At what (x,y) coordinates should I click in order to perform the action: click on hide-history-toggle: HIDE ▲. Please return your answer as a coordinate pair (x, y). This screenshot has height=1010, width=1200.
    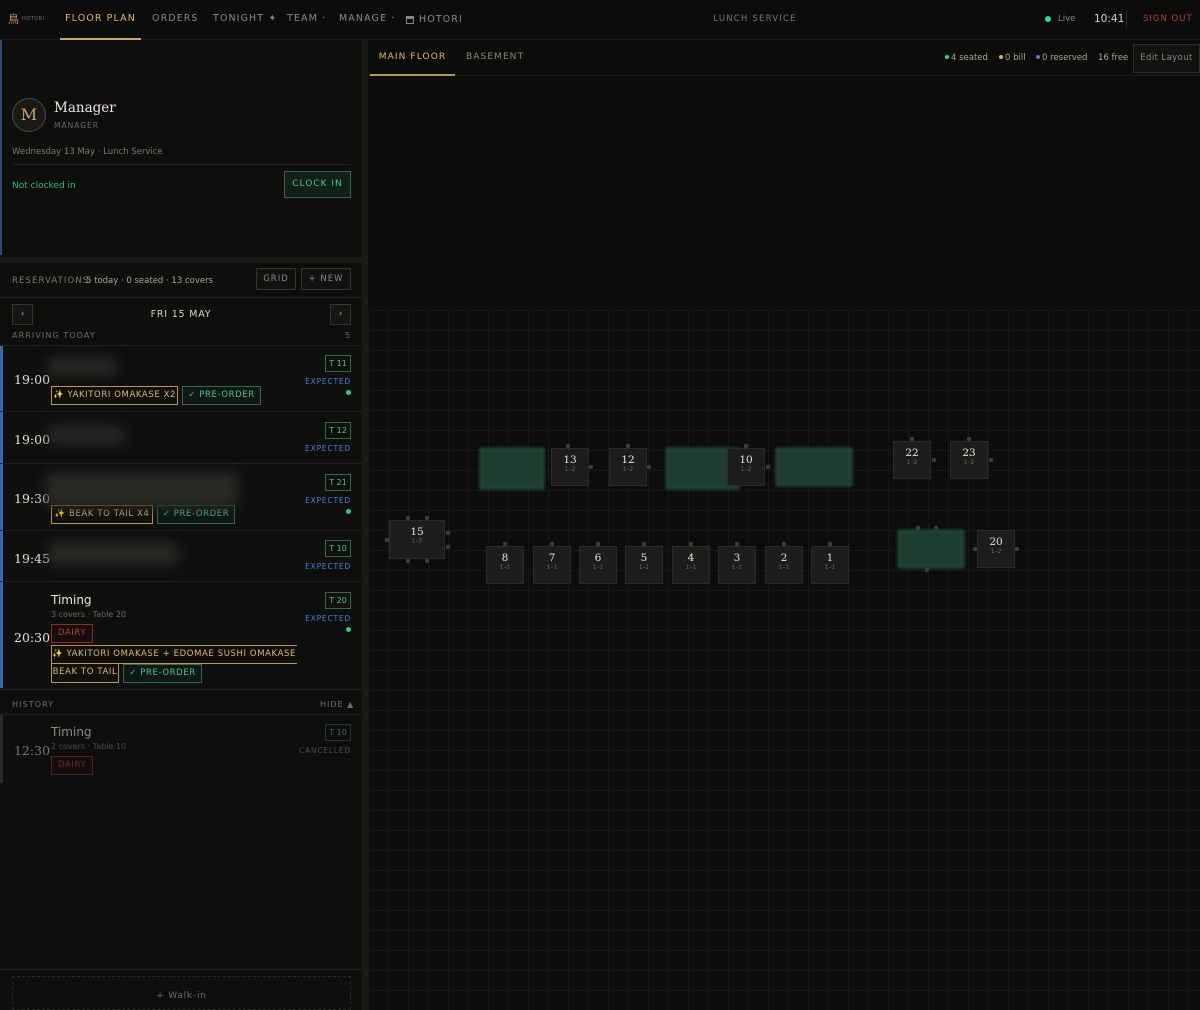
    Looking at the image, I should click on (337, 704).